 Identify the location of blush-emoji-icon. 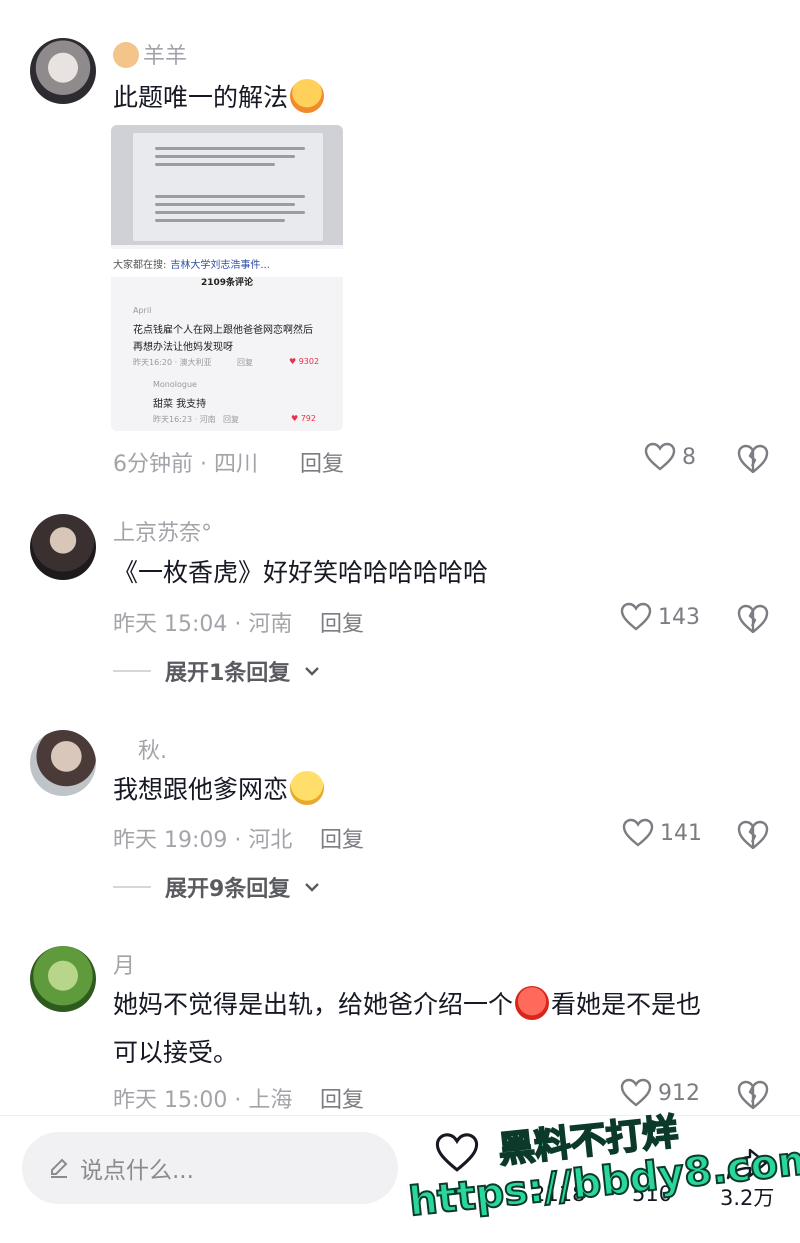
(307, 96).